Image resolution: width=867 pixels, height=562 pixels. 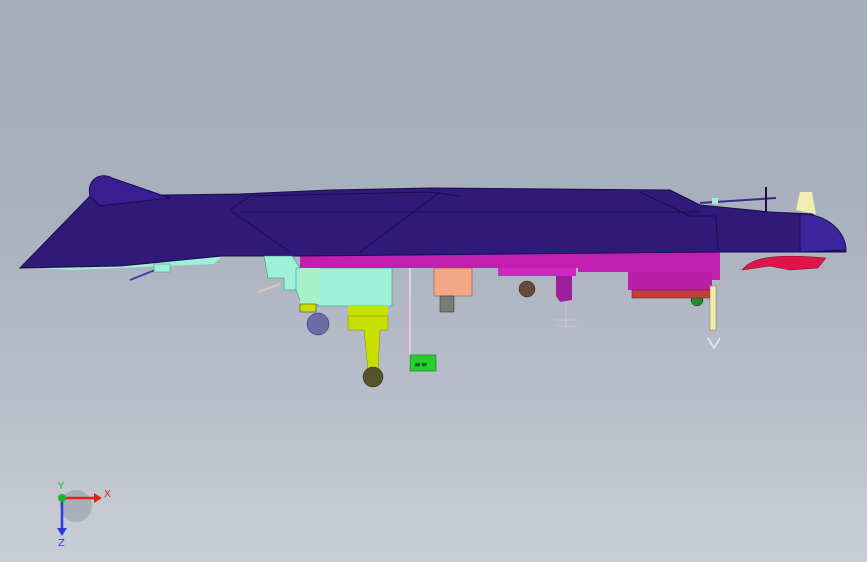 What do you see at coordinates (670, 281) in the screenshot?
I see `magenta-rear-block` at bounding box center [670, 281].